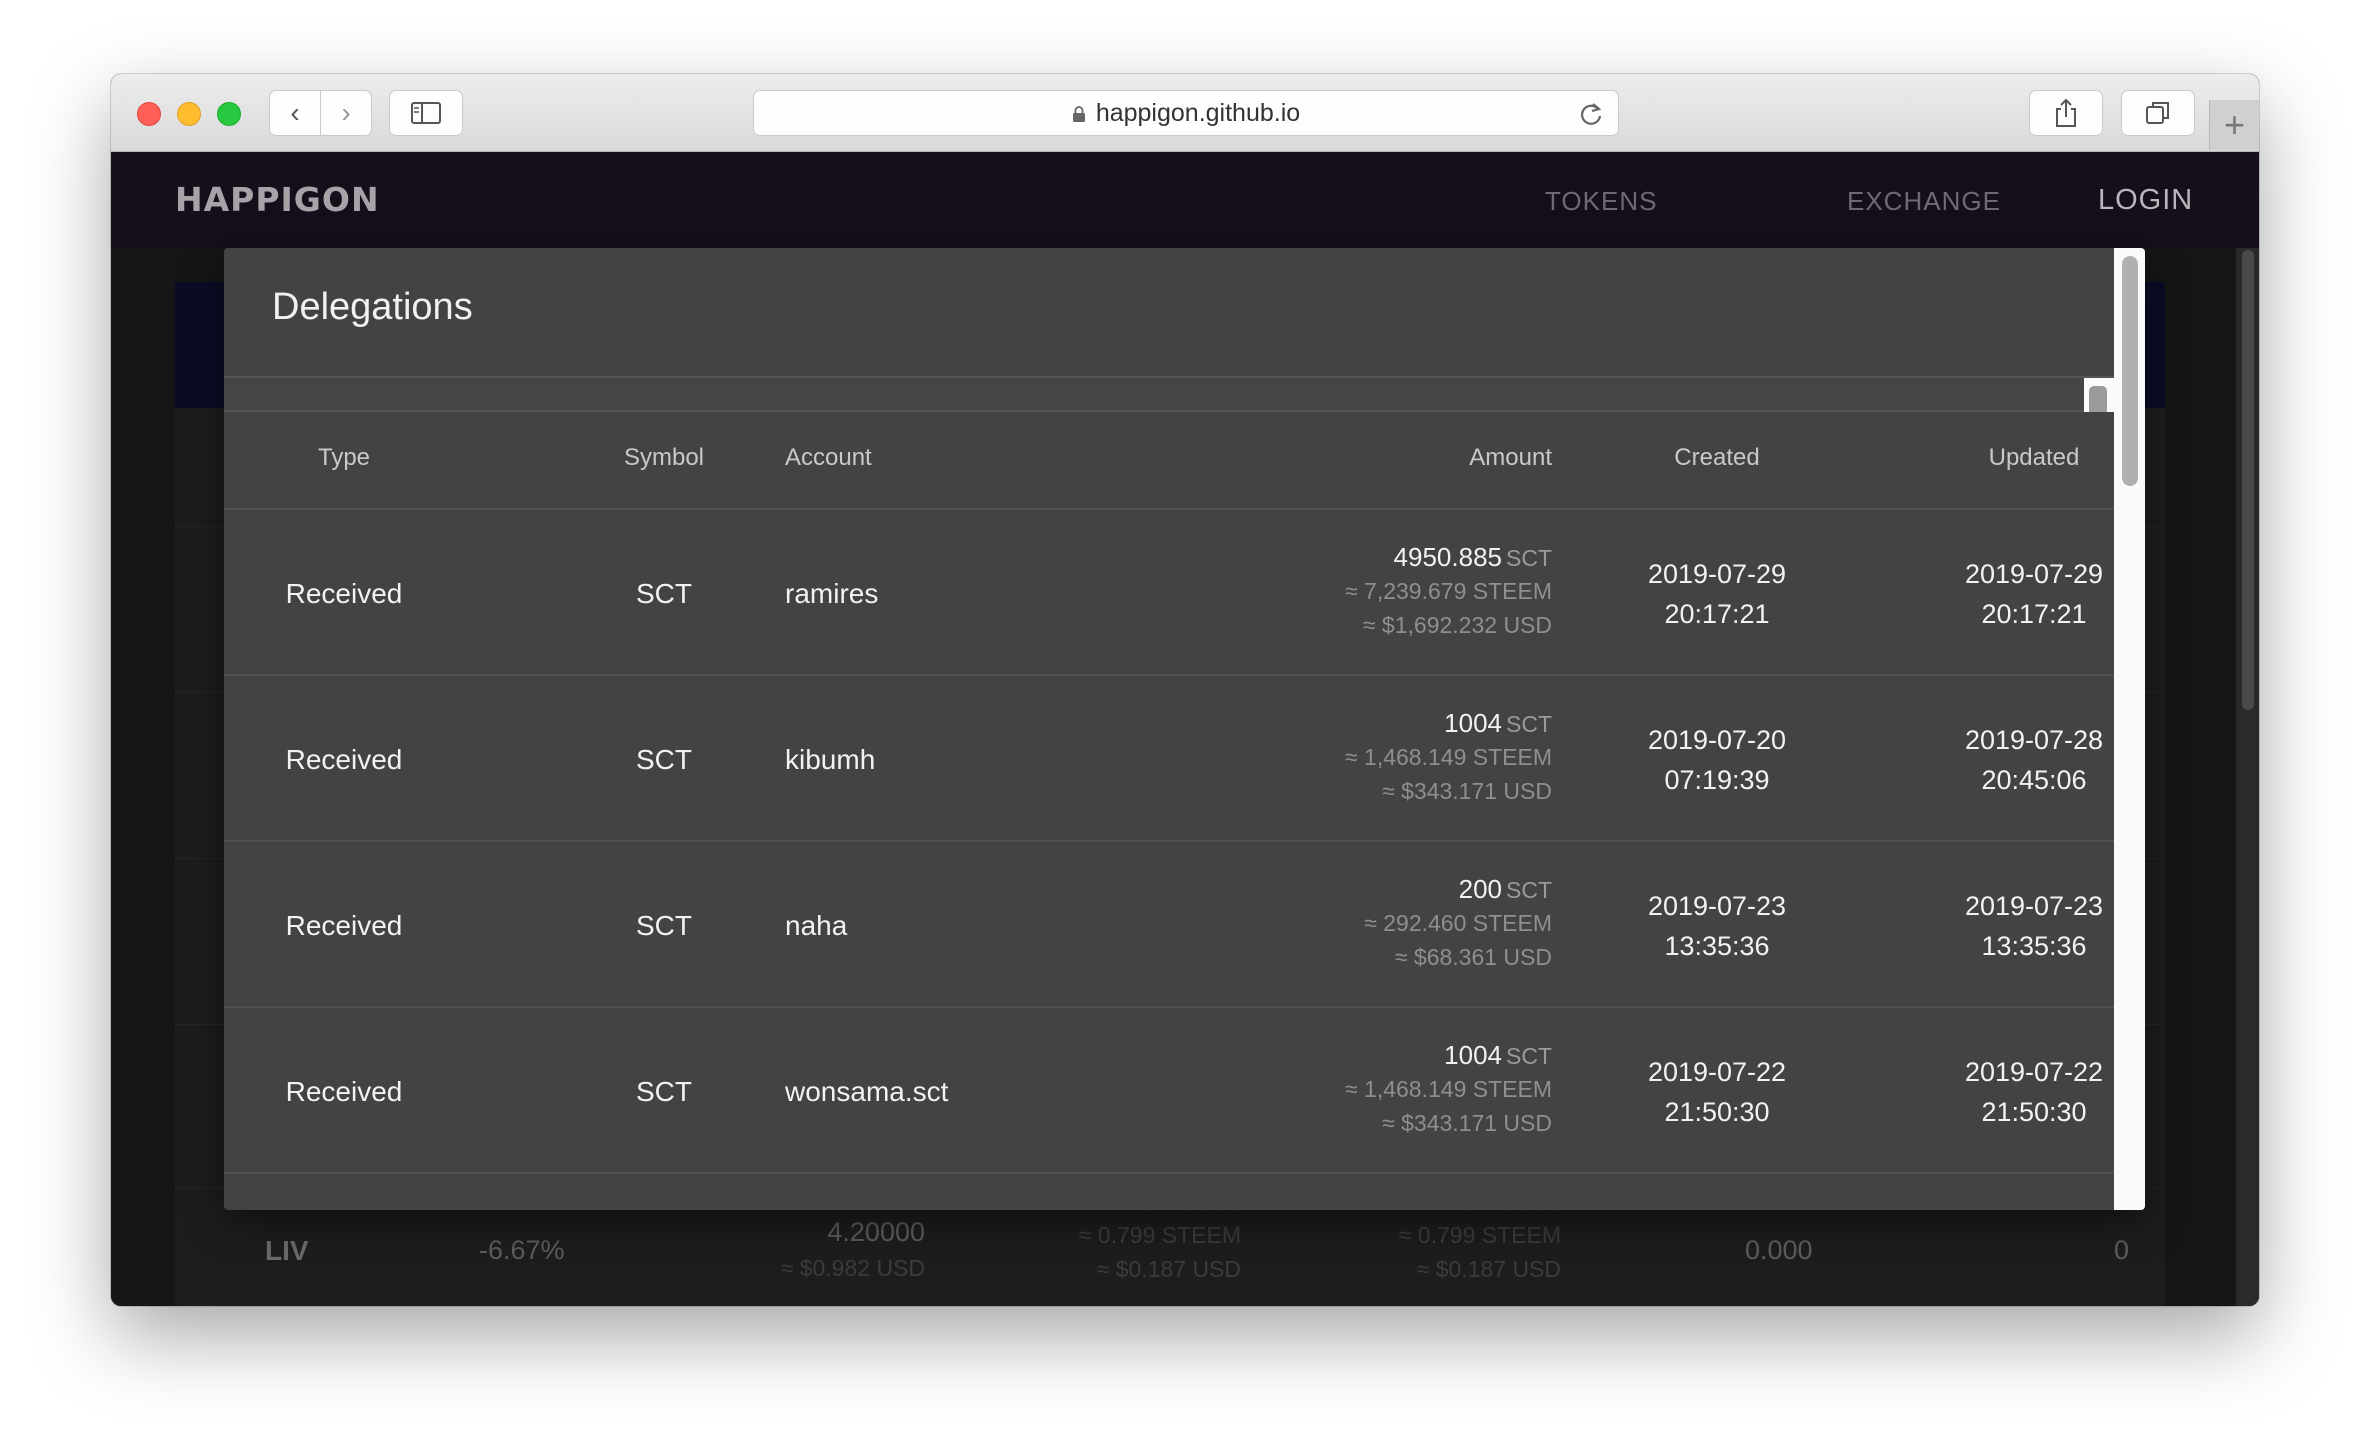  I want to click on created-date: 2019-07-23, so click(1717, 906).